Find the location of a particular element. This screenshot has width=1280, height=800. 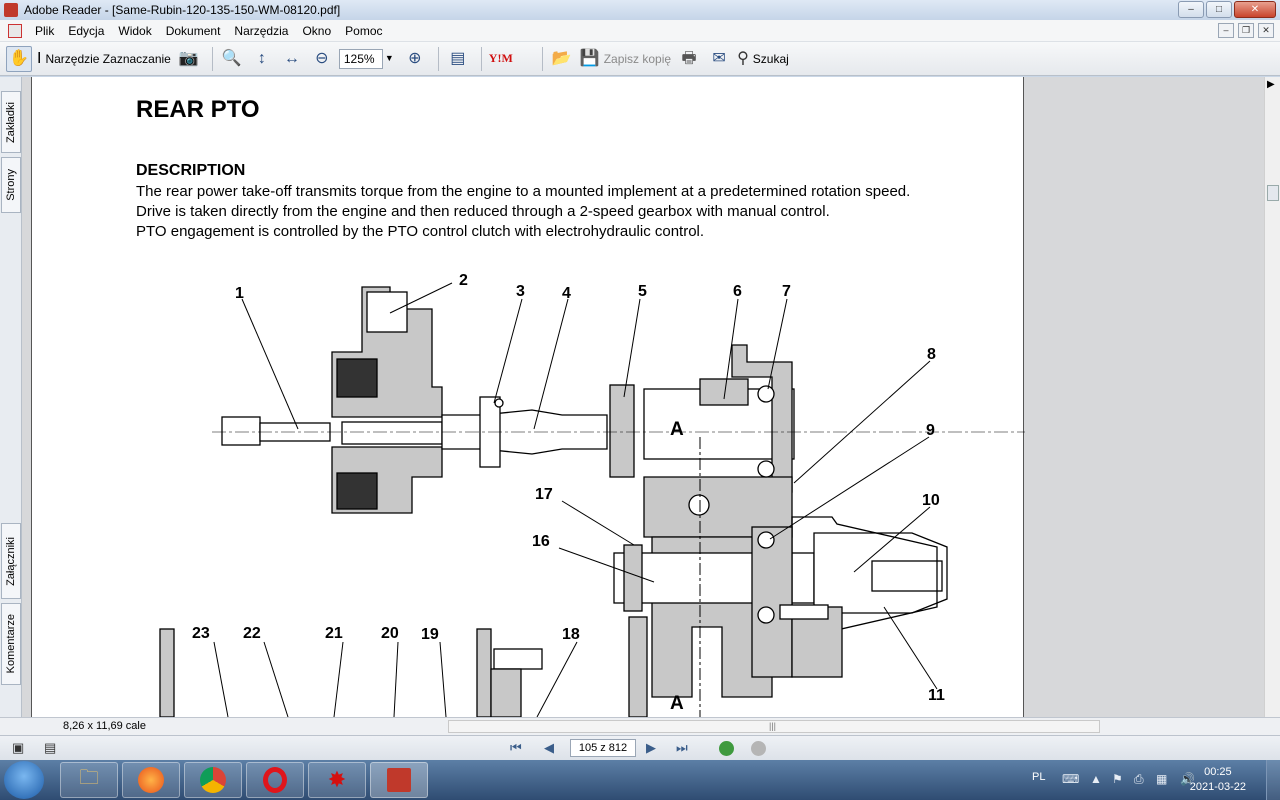

zoom-input: 125% is located at coordinates (360, 58).